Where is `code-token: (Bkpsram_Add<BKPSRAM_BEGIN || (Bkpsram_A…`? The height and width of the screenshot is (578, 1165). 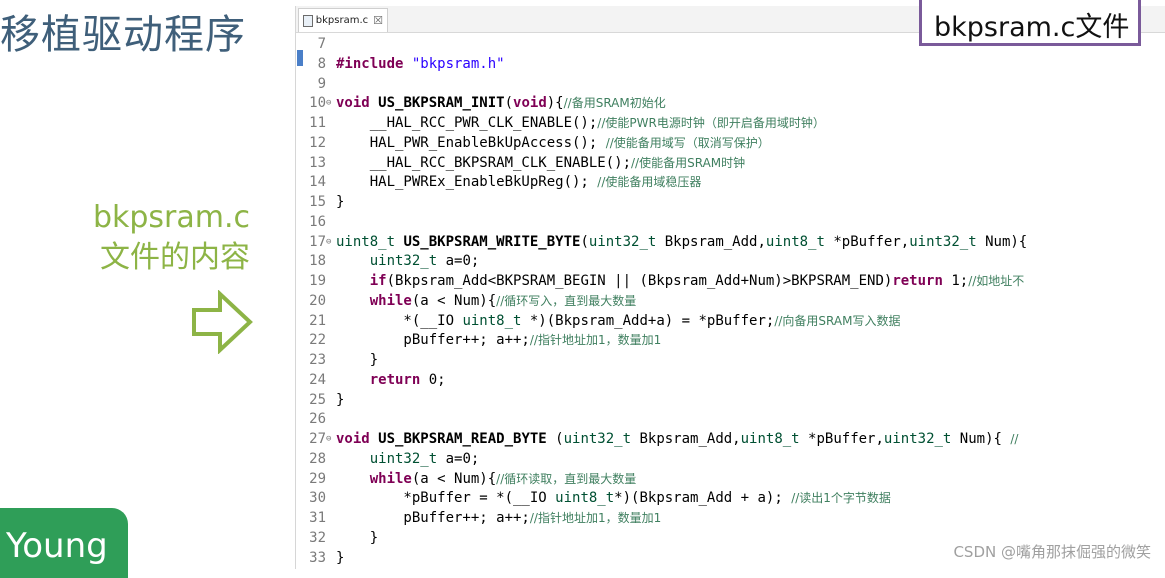 code-token: (Bkpsram_Add<BKPSRAM_BEGIN || (Bkpsram_A… is located at coordinates (639, 281).